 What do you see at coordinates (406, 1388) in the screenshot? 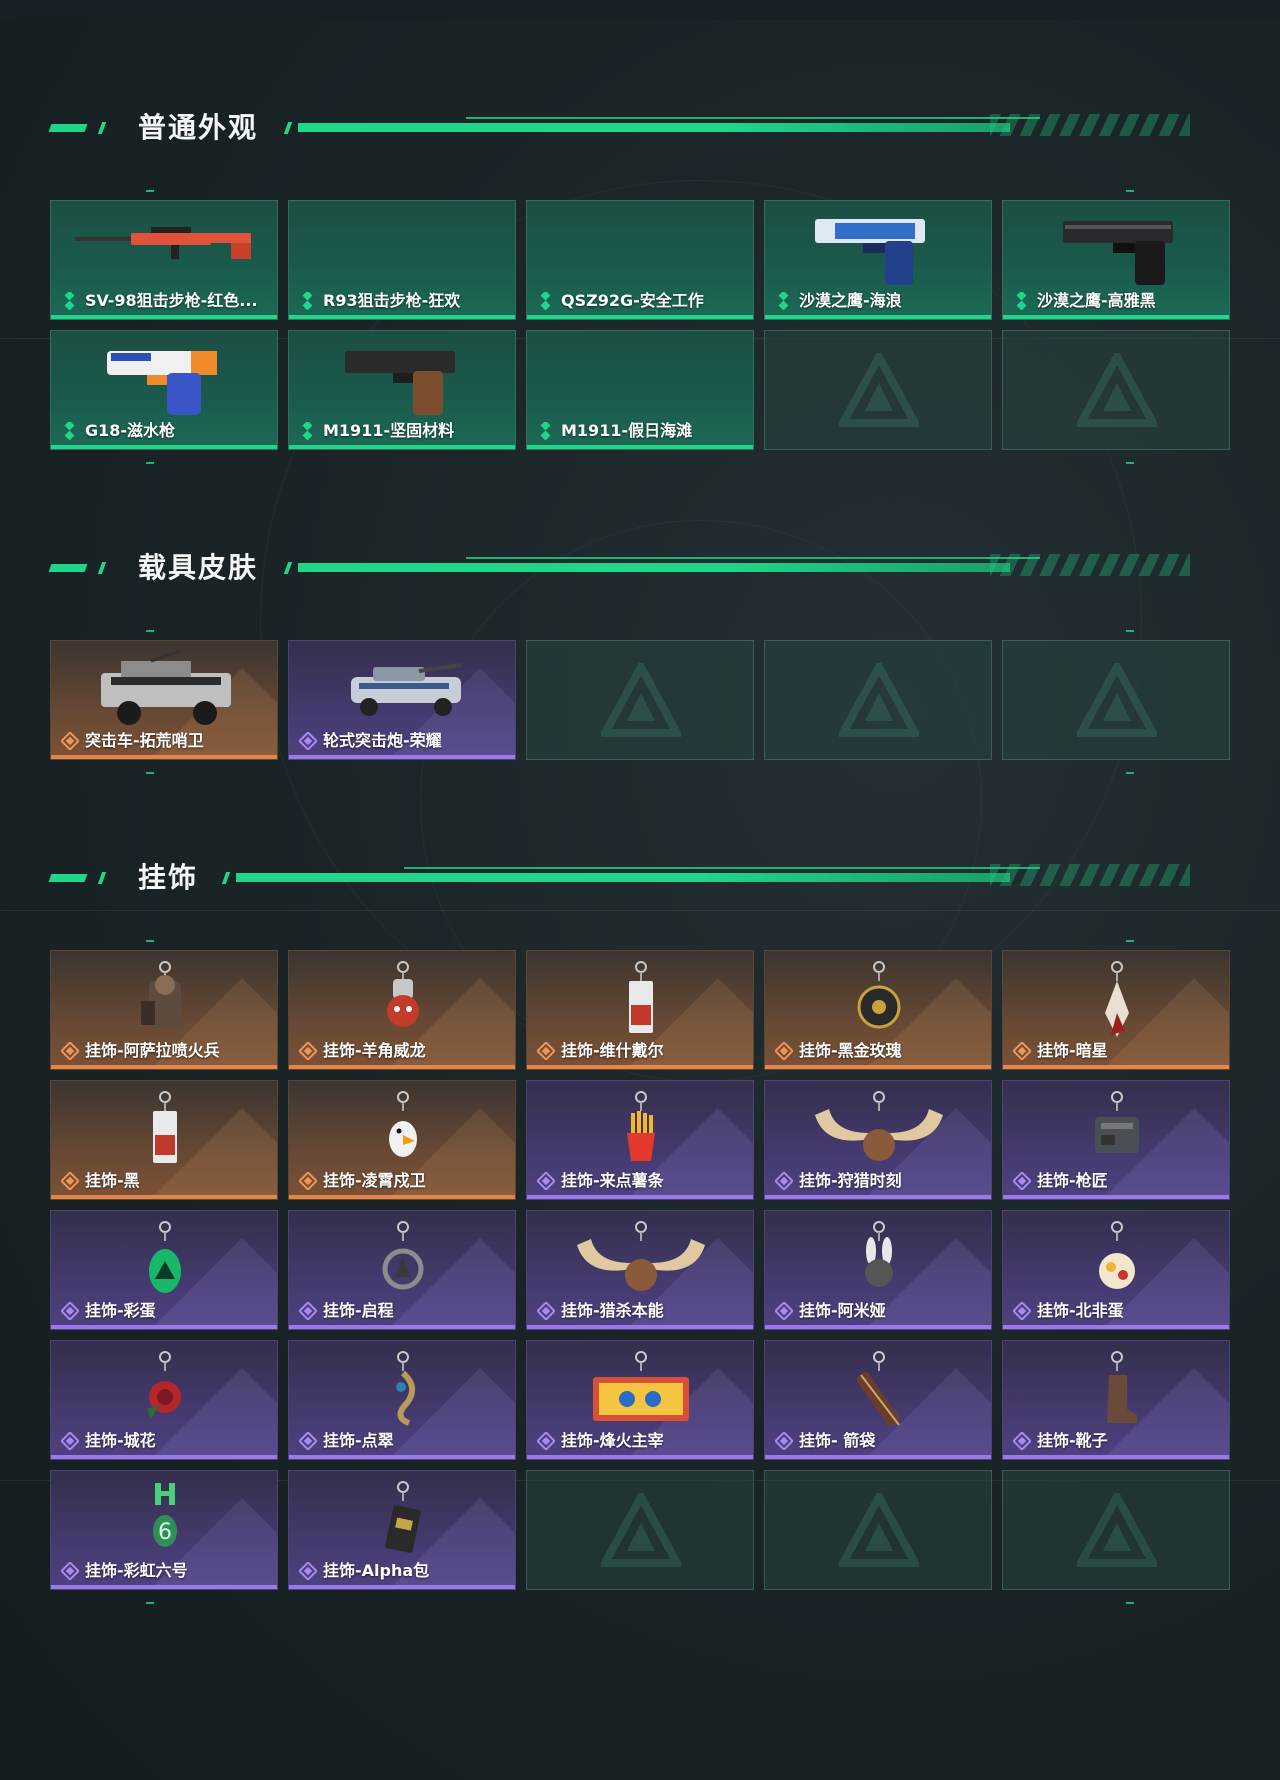
I see `kingfisher-charm-image` at bounding box center [406, 1388].